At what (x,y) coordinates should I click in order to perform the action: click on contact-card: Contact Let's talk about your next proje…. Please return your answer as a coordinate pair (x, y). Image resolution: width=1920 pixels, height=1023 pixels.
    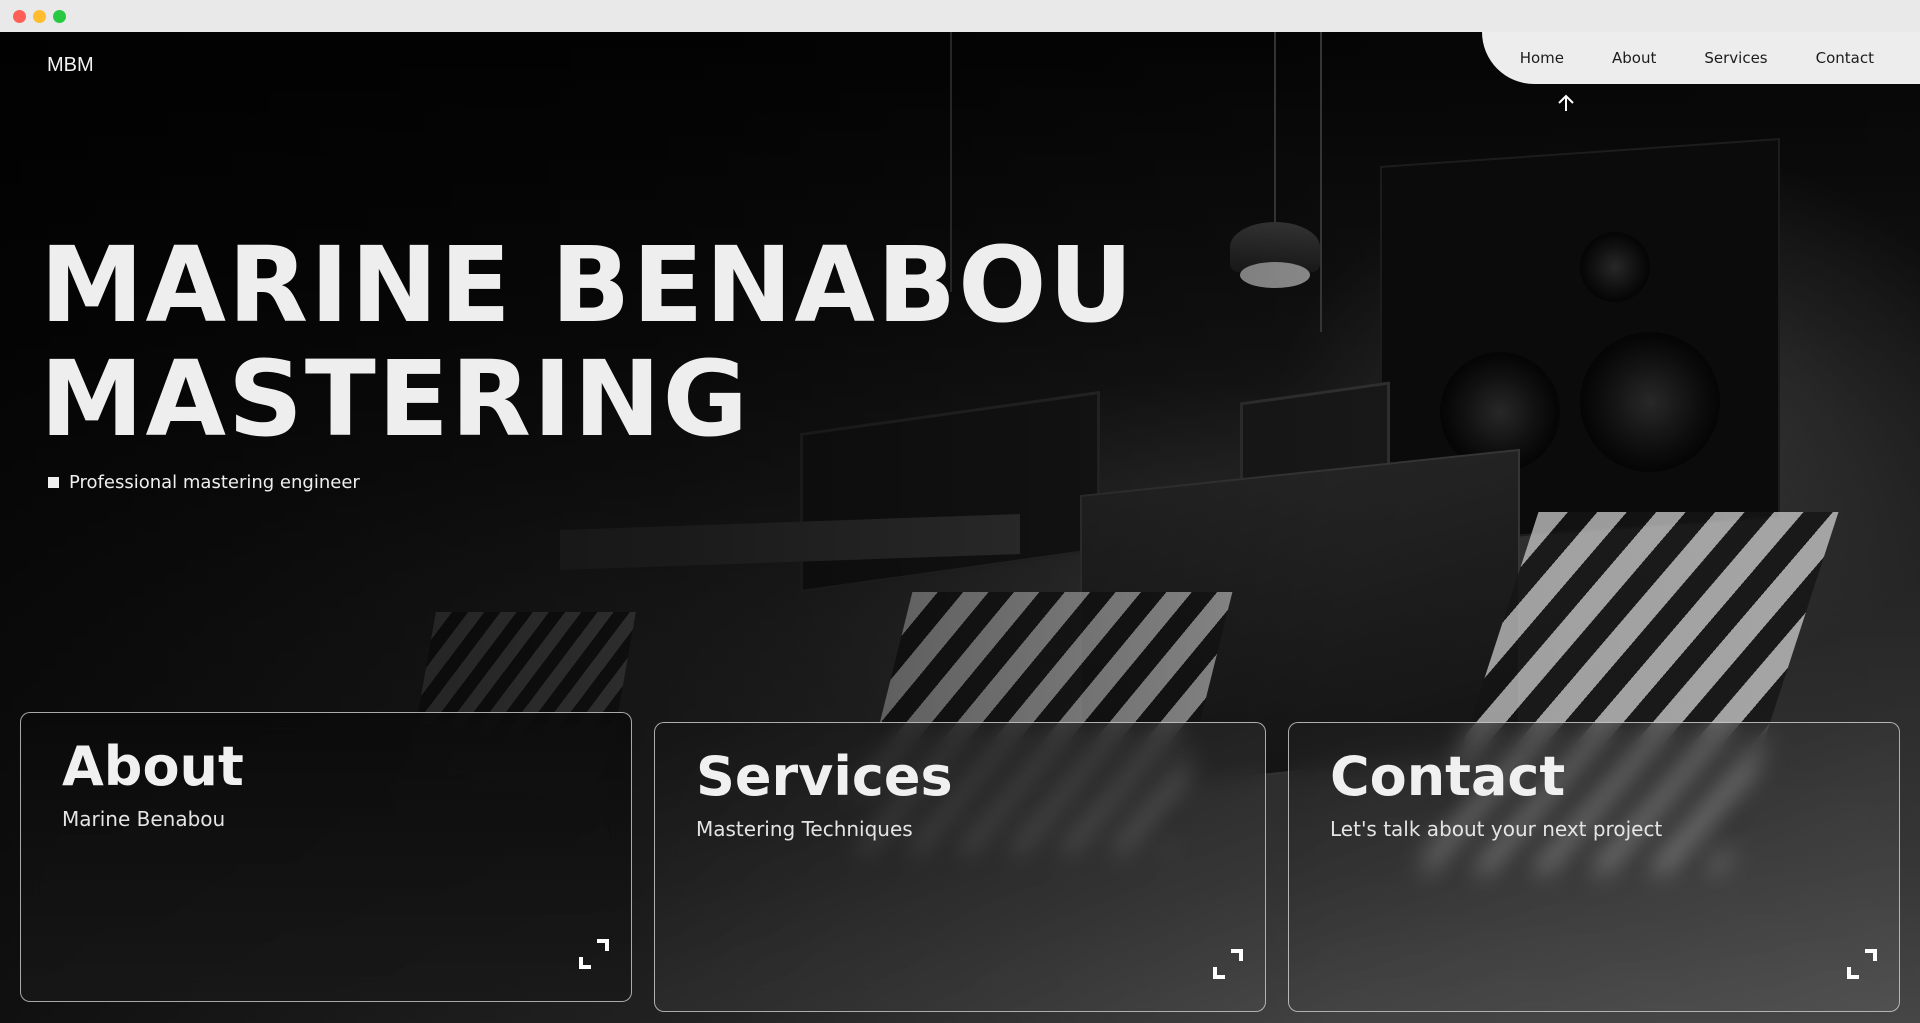
    Looking at the image, I should click on (1594, 867).